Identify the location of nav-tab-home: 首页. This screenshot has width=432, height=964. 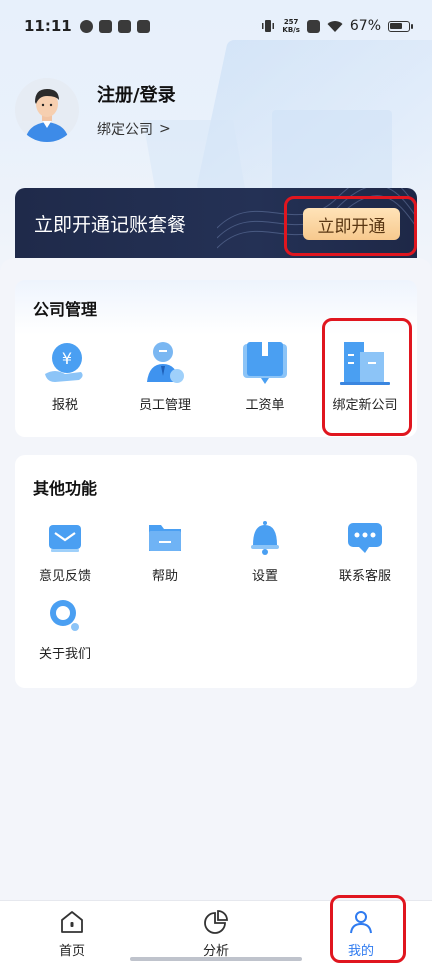
(72, 934).